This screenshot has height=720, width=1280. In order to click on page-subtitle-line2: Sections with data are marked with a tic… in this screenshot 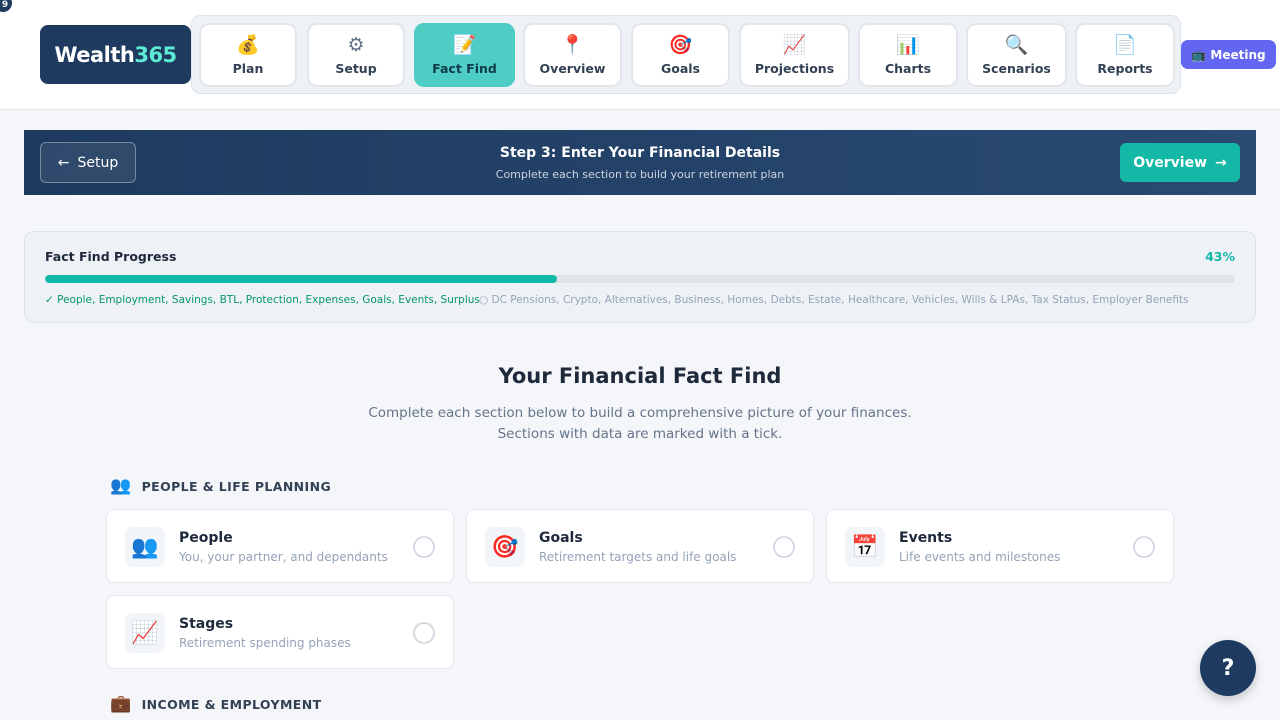, I will do `click(640, 434)`.